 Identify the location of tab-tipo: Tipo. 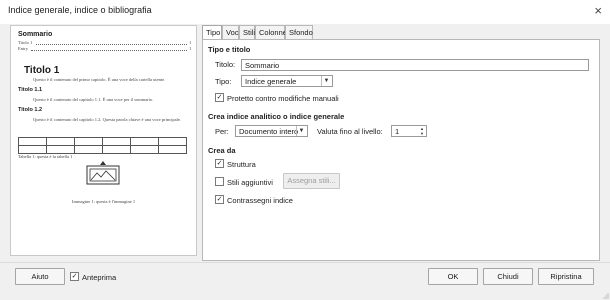
(212, 32).